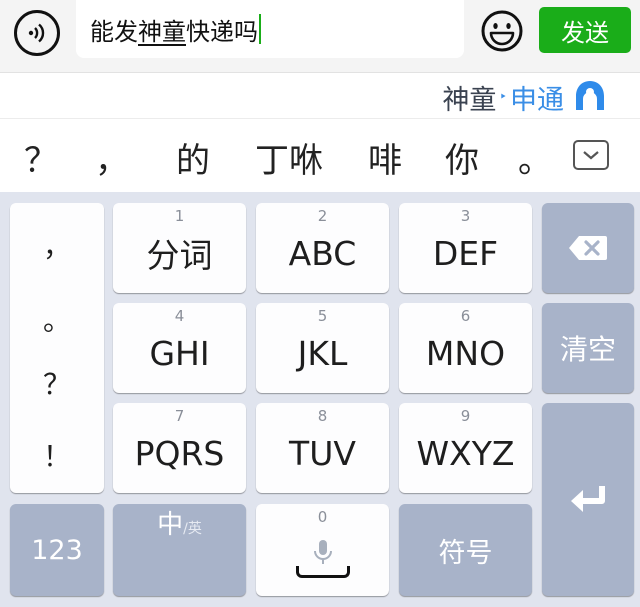  Describe the element at coordinates (57, 455) in the screenshot. I see `punctuation-key: ！` at that location.